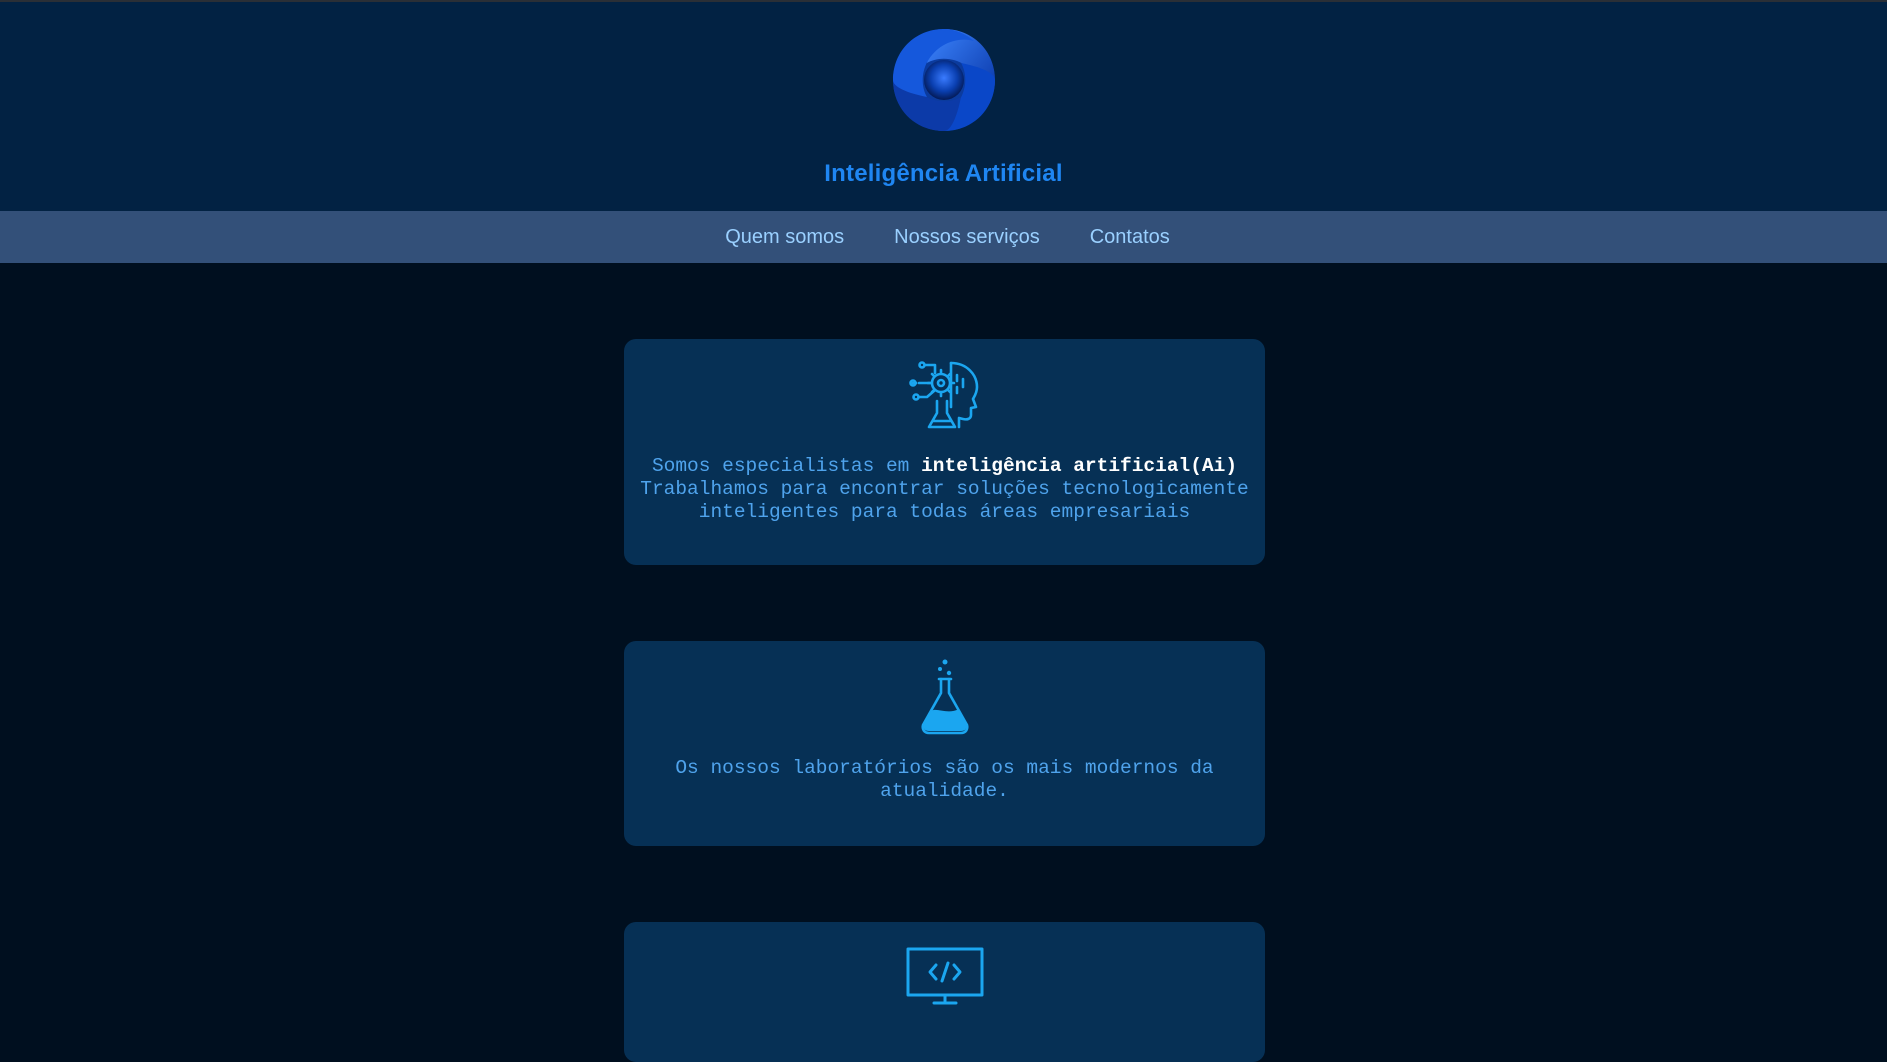 The image size is (1887, 1062). I want to click on card-about-intro: Somos especialistas em, so click(786, 466).